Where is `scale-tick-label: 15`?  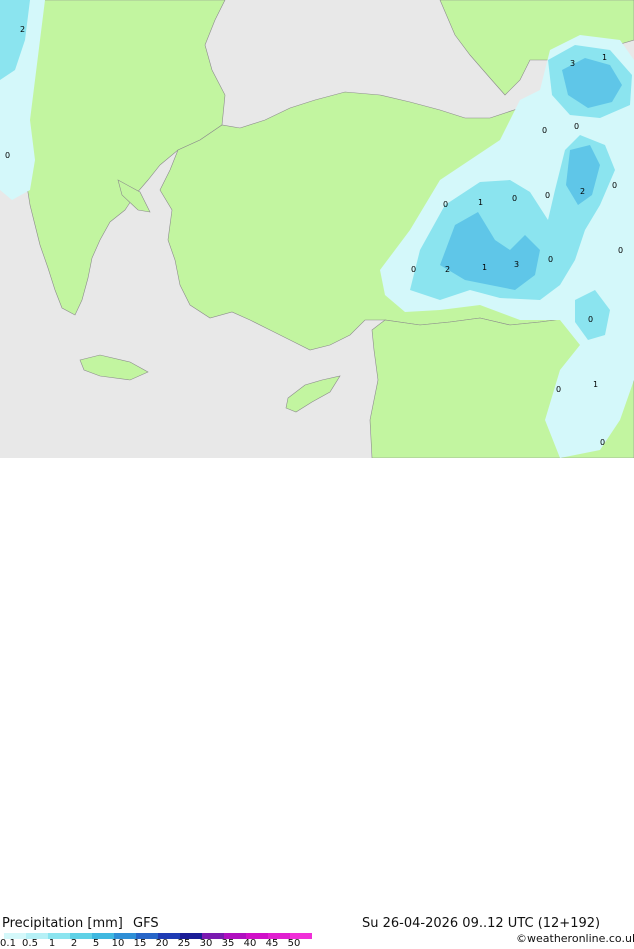
scale-tick-label: 15 is located at coordinates (140, 943).